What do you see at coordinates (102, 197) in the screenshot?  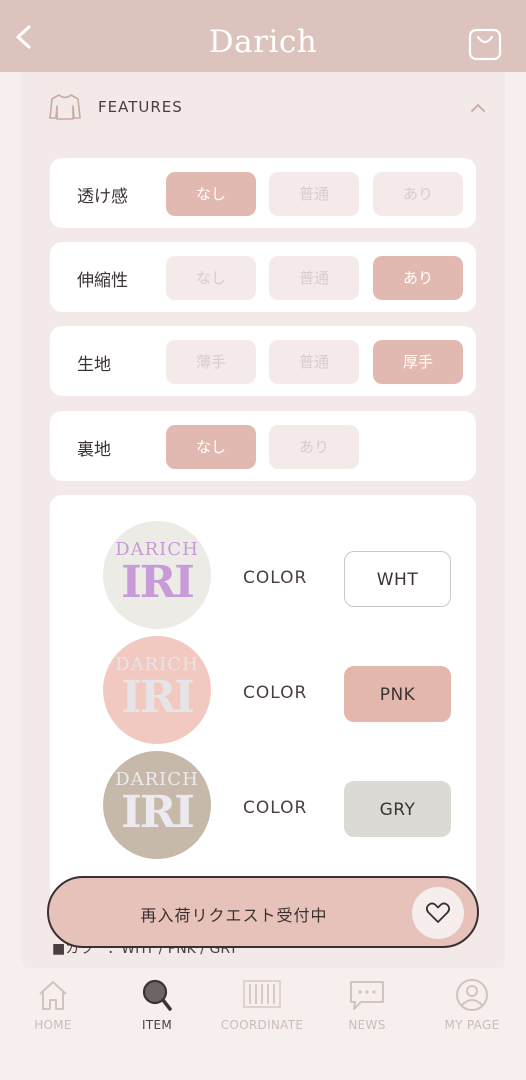 I see `feature-label: 透け感` at bounding box center [102, 197].